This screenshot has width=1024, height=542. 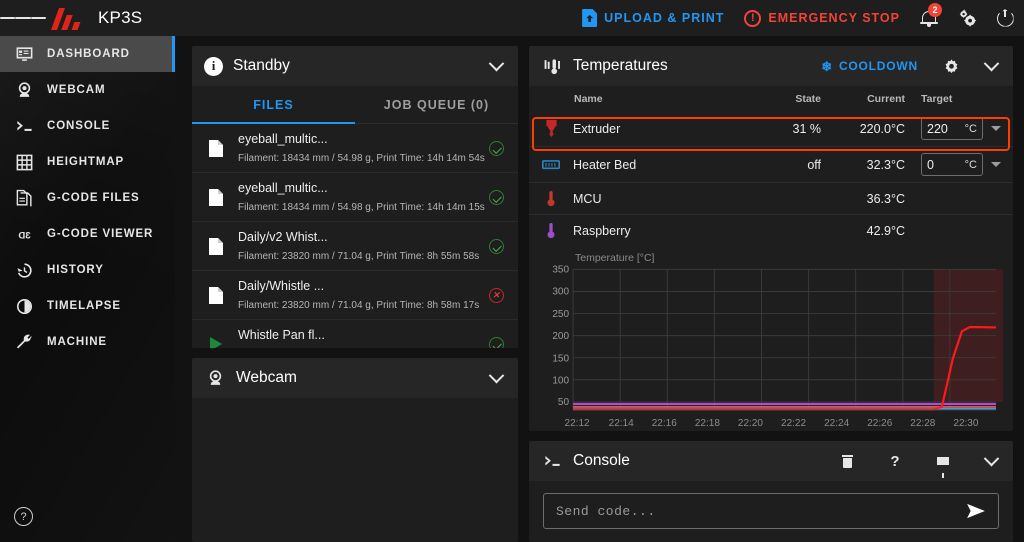 I want to click on power-button, so click(x=1005, y=18).